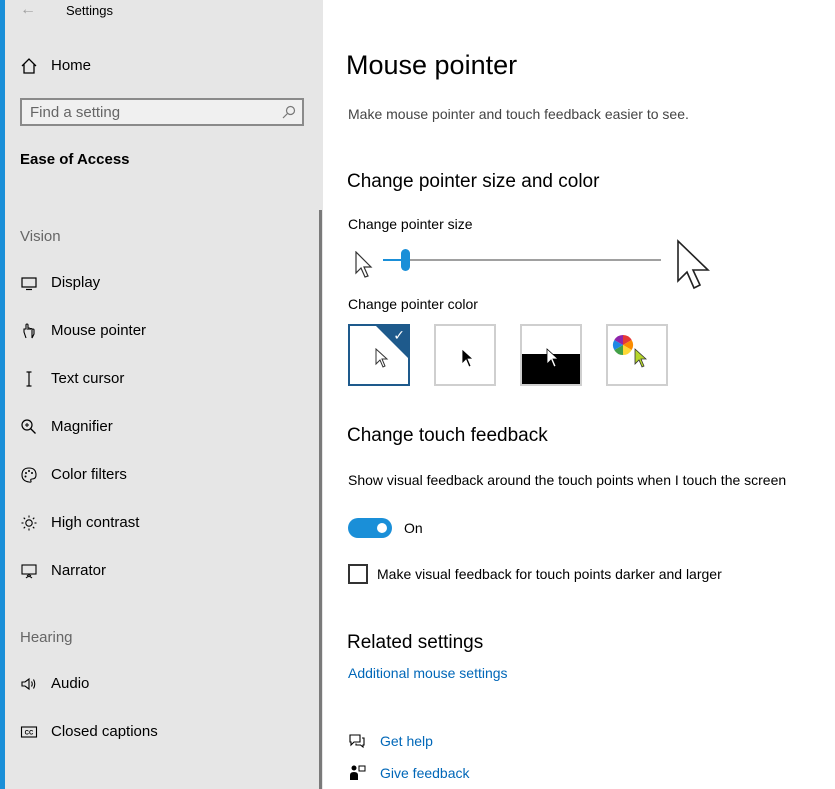 The image size is (835, 789). Describe the element at coordinates (29, 331) in the screenshot. I see `mouse-pointer-icon` at that location.